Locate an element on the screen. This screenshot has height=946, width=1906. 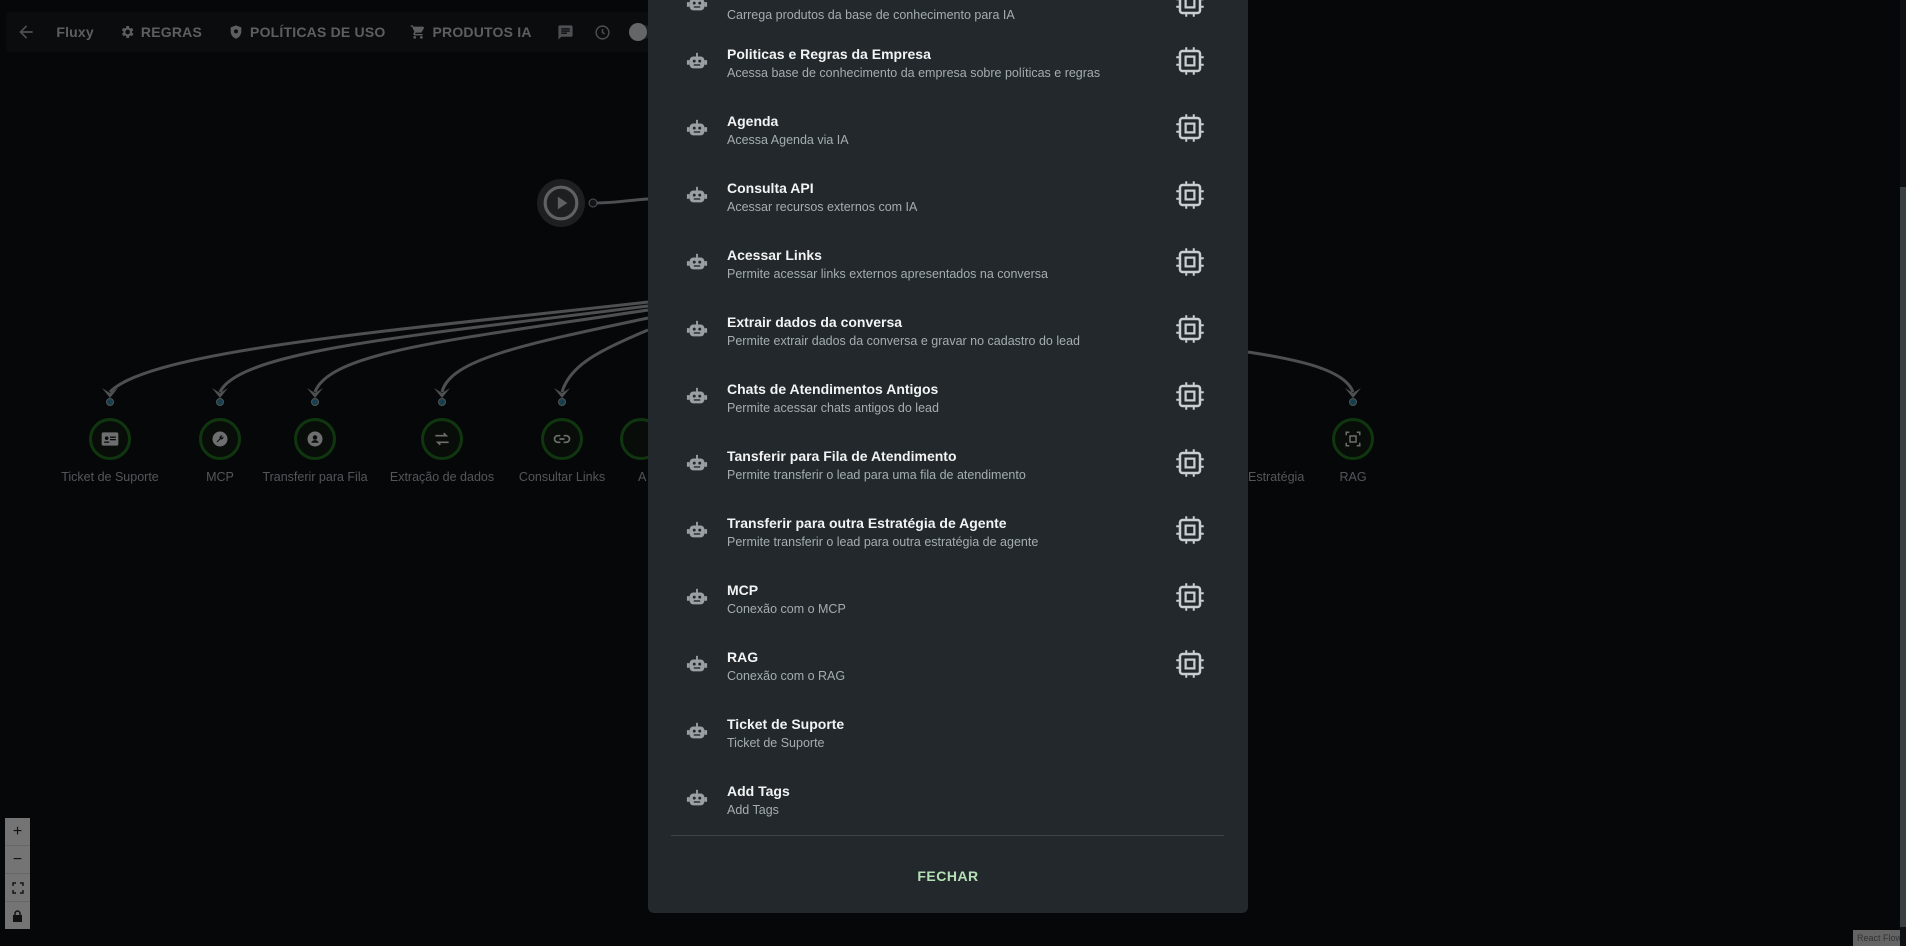
flow-node-queue: Transferir para Fila is located at coordinates (315, 451).